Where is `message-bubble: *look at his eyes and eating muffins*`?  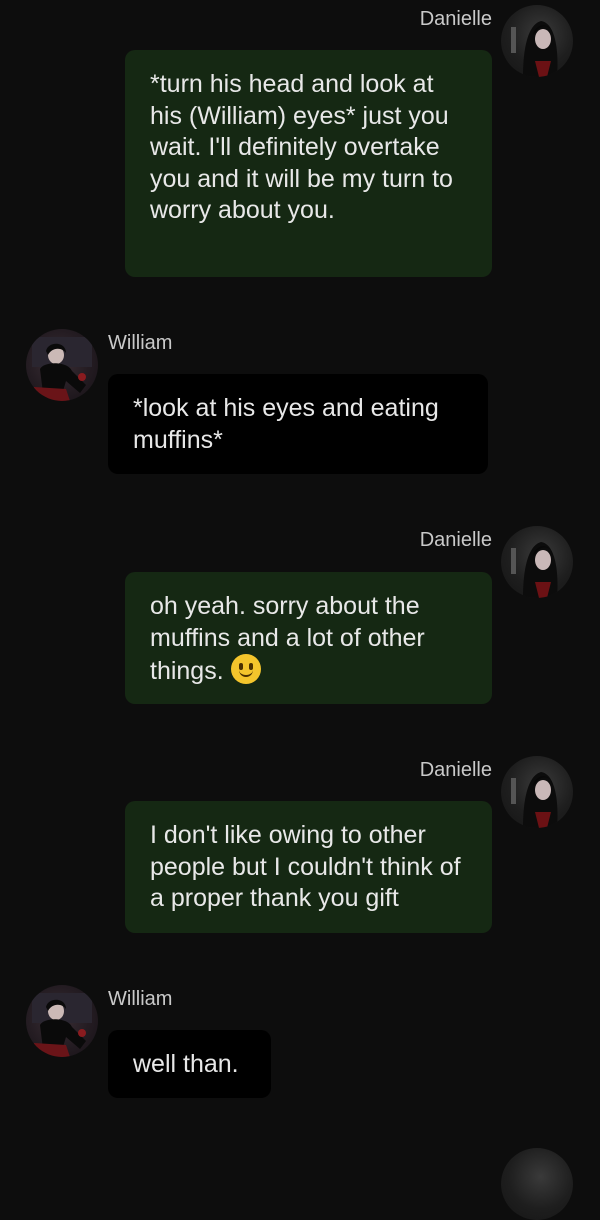
message-bubble: *look at his eyes and eating muffins* is located at coordinates (298, 424).